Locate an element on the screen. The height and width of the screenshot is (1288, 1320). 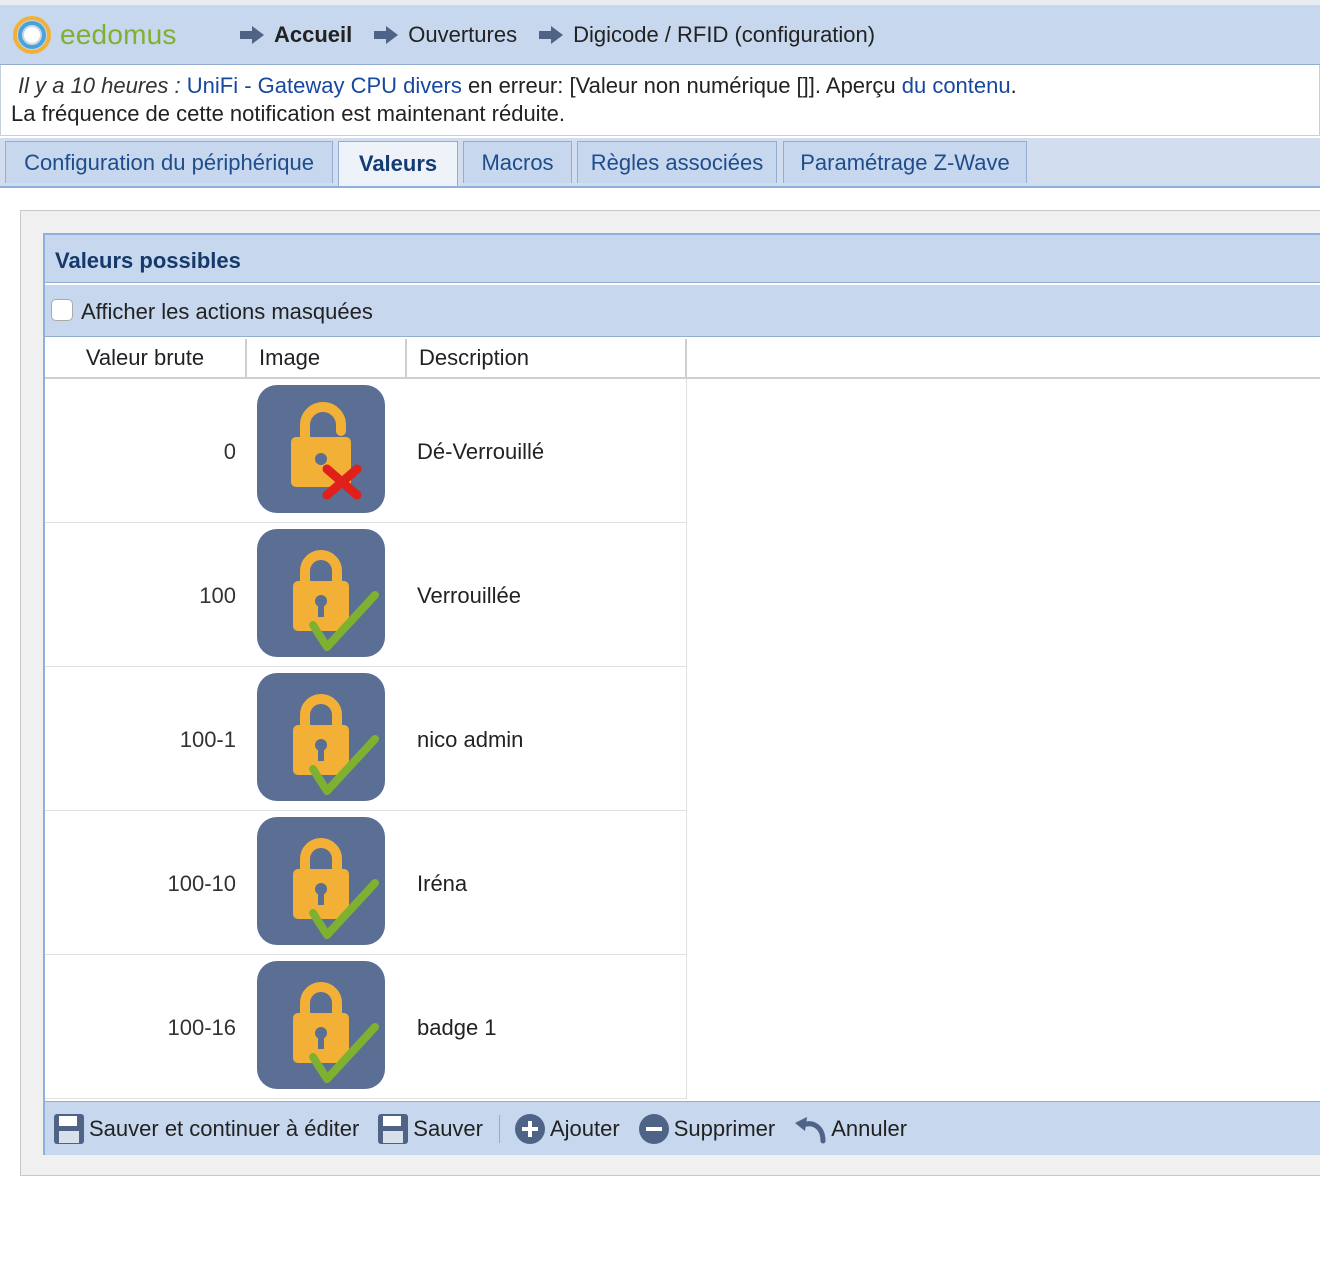
raw-value: 100-16 is located at coordinates (201, 1027).